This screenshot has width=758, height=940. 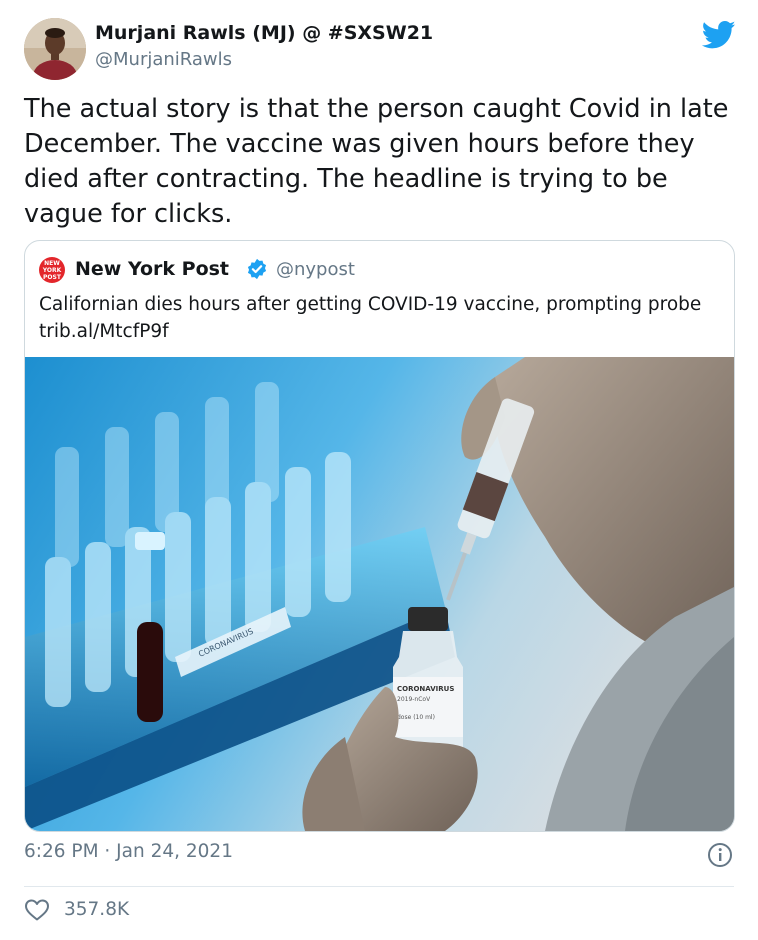 What do you see at coordinates (96, 909) in the screenshot?
I see `like-count: 357.8K` at bounding box center [96, 909].